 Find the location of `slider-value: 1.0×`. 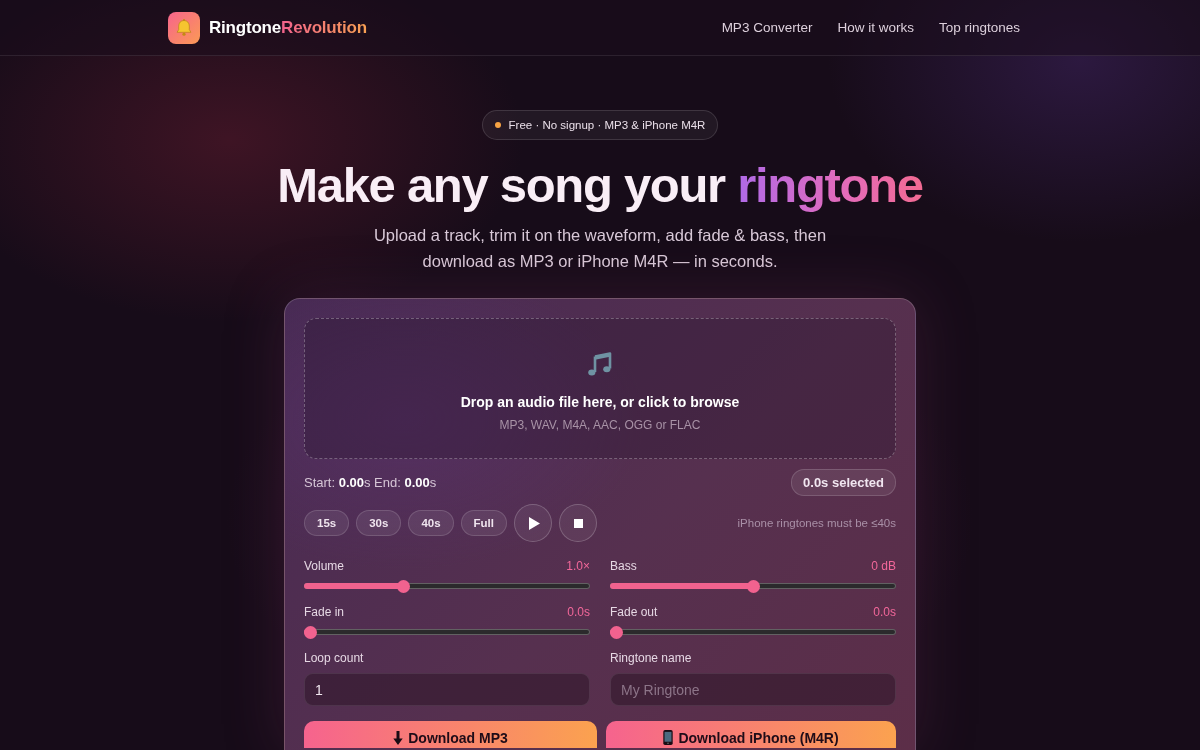

slider-value: 1.0× is located at coordinates (578, 566).